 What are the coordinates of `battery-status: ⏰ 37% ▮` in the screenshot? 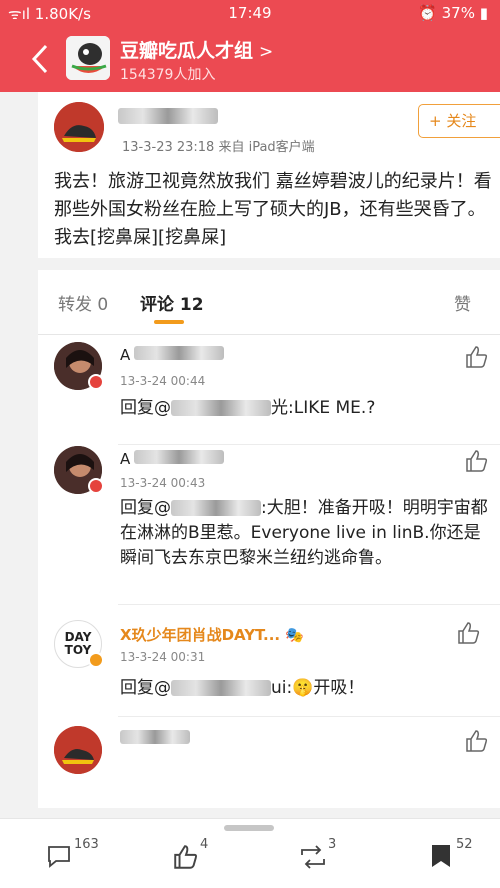 It's located at (453, 13).